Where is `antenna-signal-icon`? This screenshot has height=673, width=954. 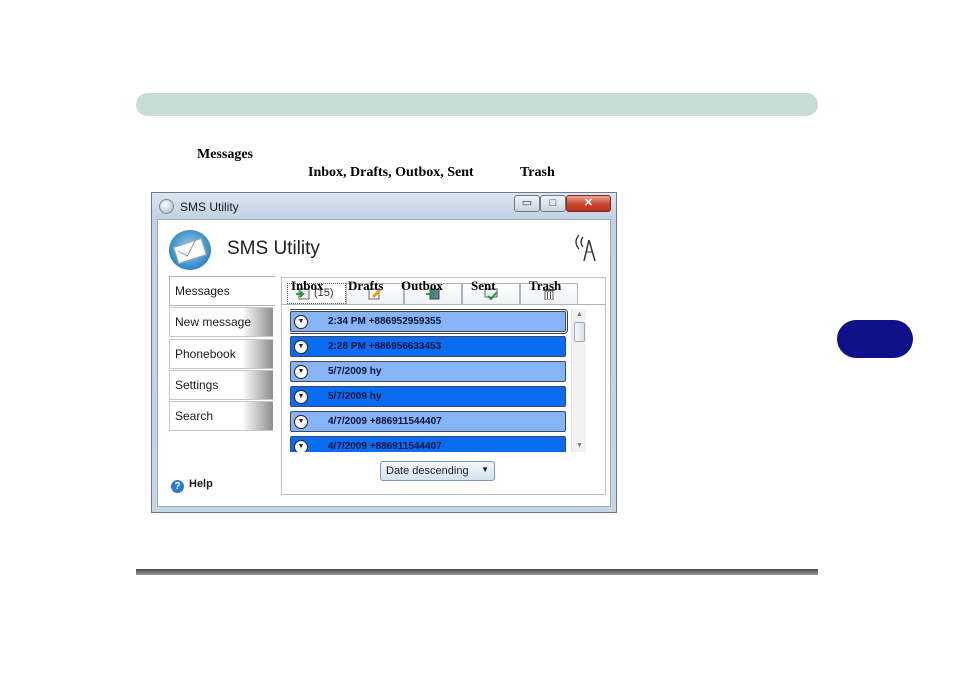
antenna-signal-icon is located at coordinates (585, 248).